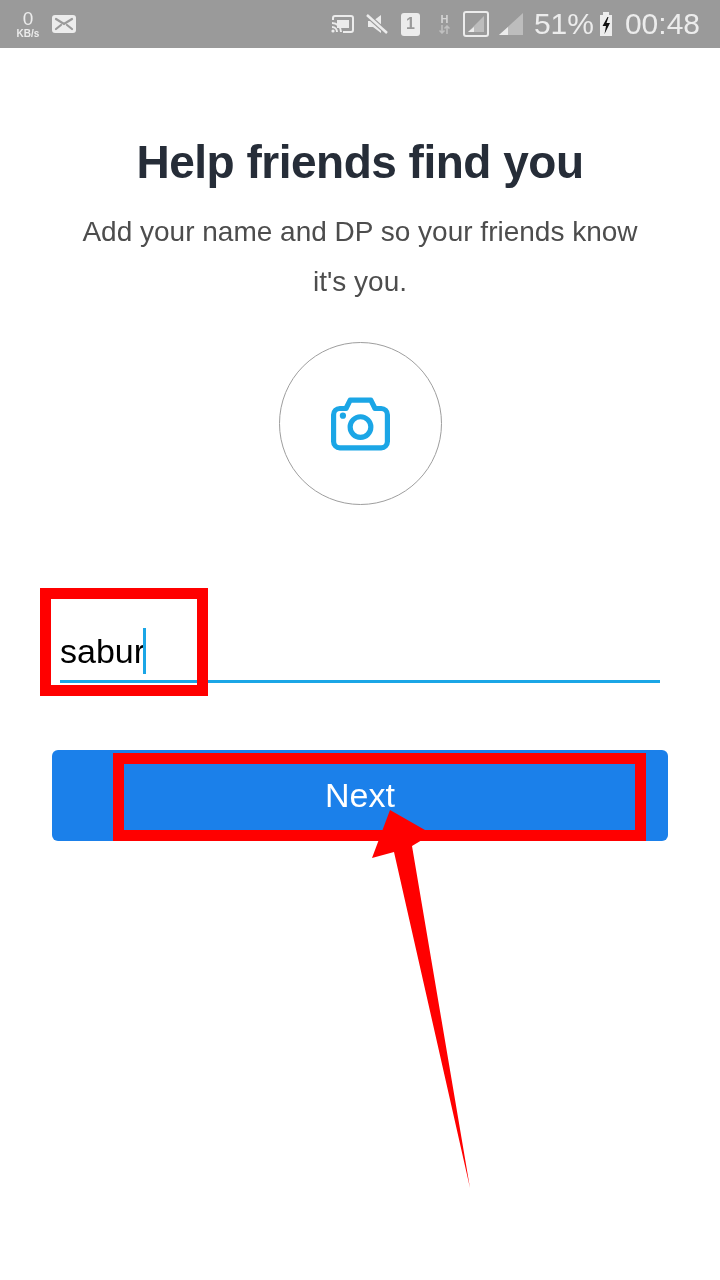 The width and height of the screenshot is (720, 1280). What do you see at coordinates (376, 24) in the screenshot?
I see `muted-speaker-icon` at bounding box center [376, 24].